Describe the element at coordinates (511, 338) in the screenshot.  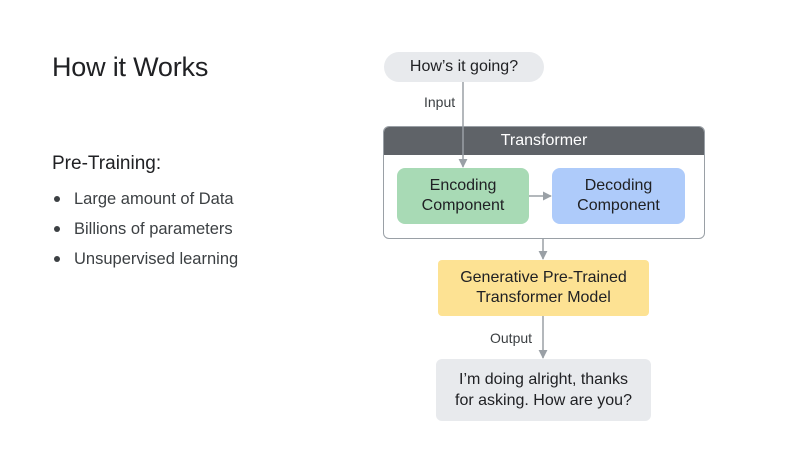
I see `output-label: Output` at that location.